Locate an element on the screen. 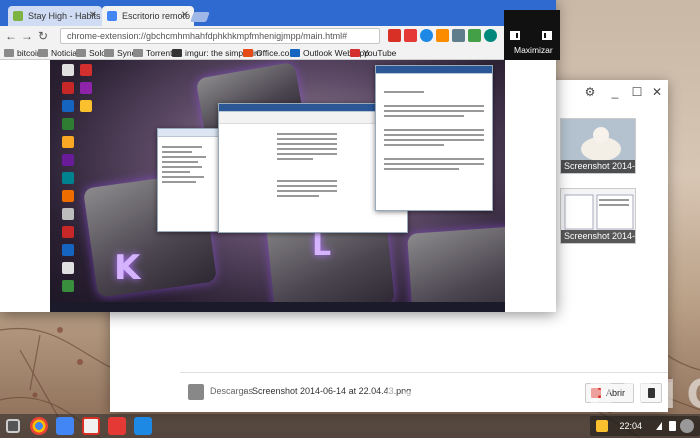 The image size is (700, 438). snap-left-icon is located at coordinates (515, 35).